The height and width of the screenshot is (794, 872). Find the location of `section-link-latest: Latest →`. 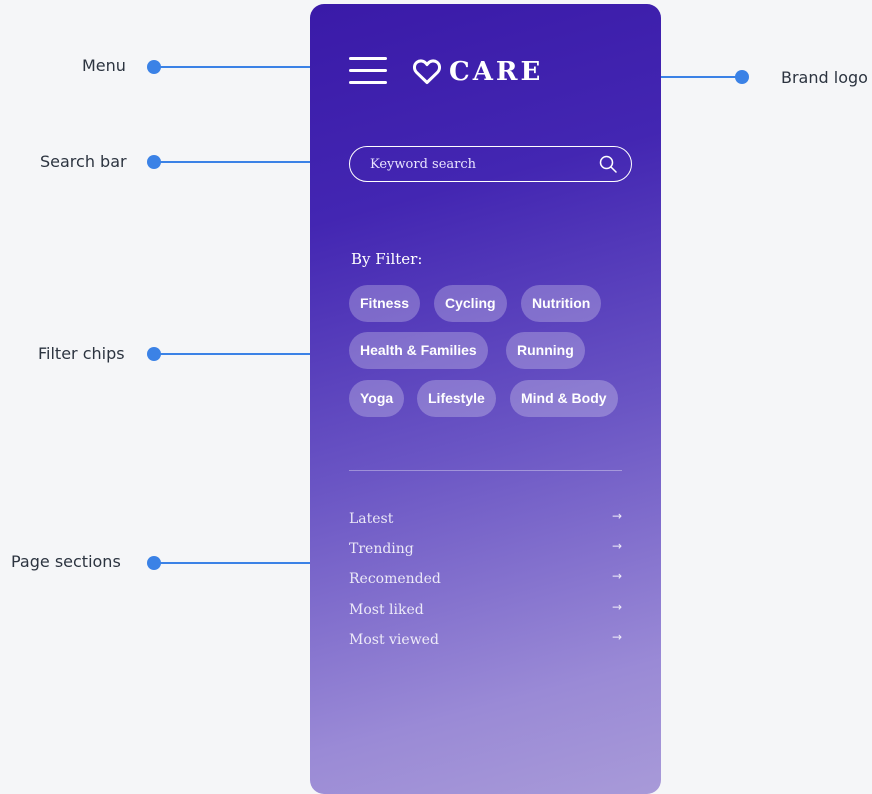

section-link-latest: Latest → is located at coordinates (485, 521).